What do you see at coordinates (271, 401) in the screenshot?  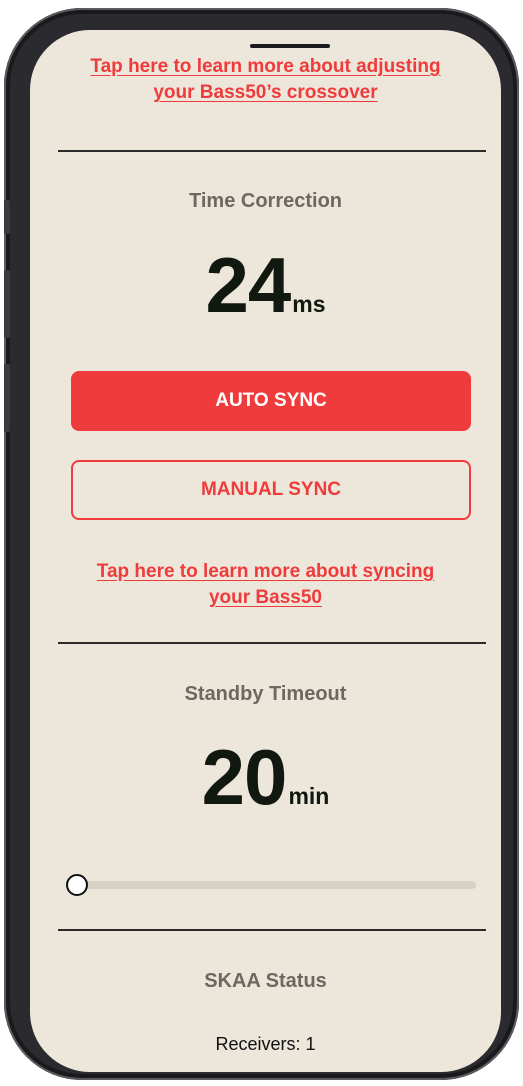 I see `auto-sync-button: AUTO SYNC` at bounding box center [271, 401].